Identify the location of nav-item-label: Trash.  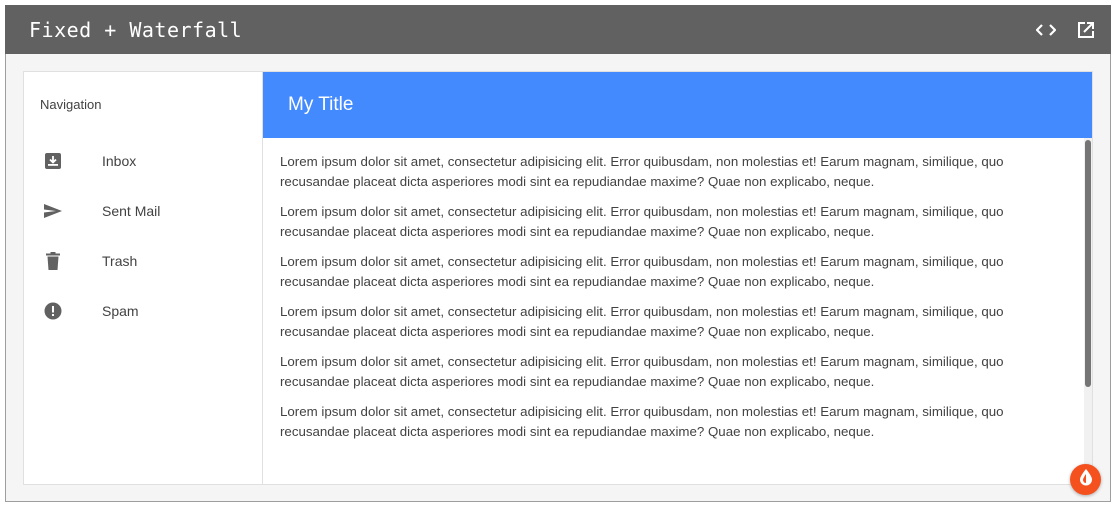
(120, 261).